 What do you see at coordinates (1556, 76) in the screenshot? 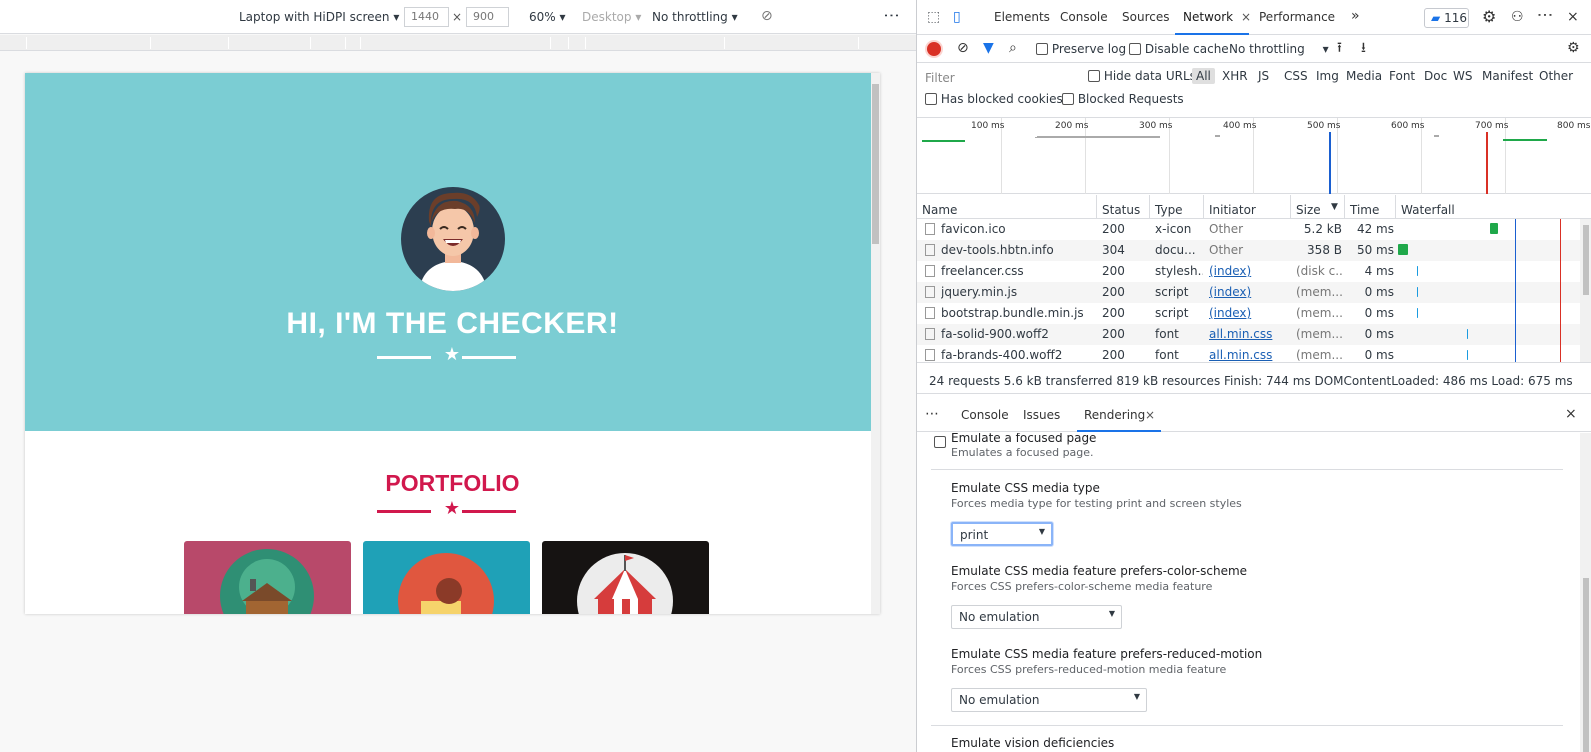
I see `filter-type-other: Other` at bounding box center [1556, 76].